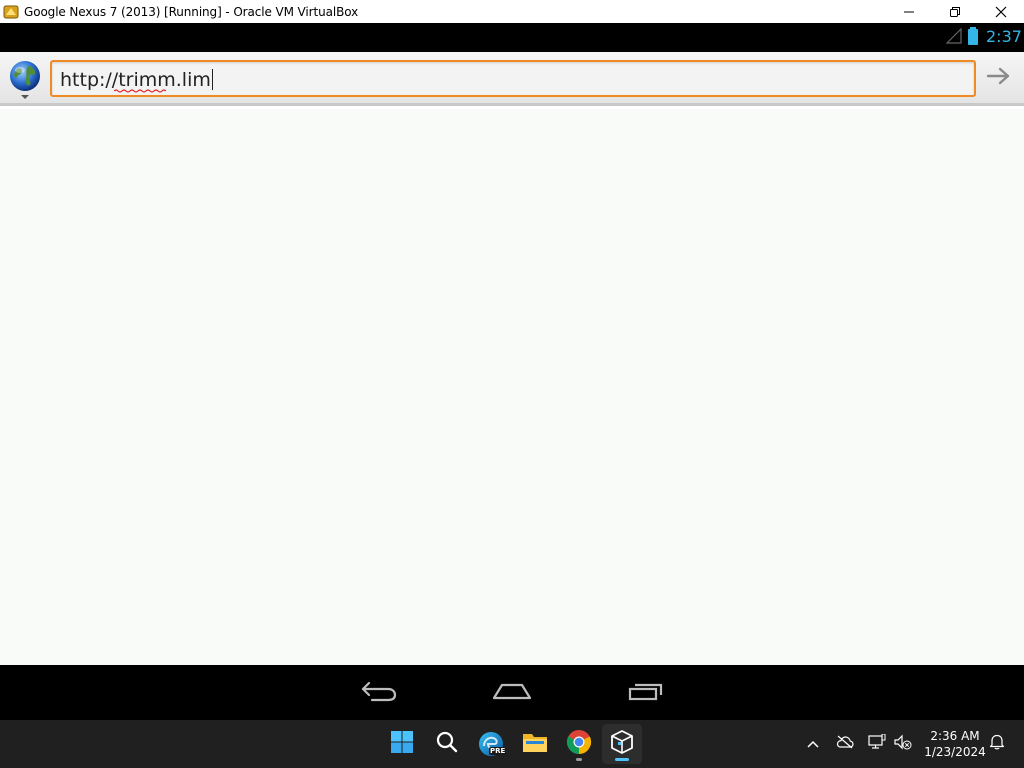  What do you see at coordinates (622, 759) in the screenshot?
I see `virtualbox-active-indicator` at bounding box center [622, 759].